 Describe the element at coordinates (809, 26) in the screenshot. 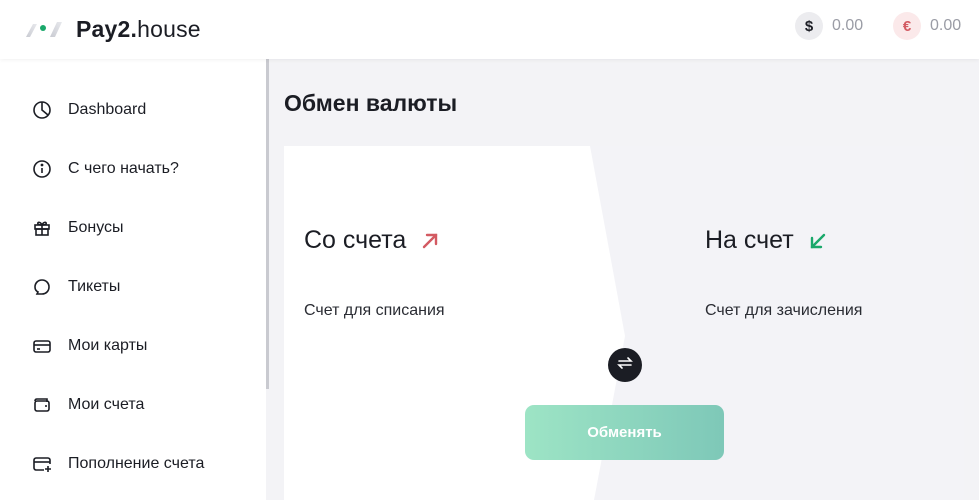

I see `dollar-icon: $` at that location.